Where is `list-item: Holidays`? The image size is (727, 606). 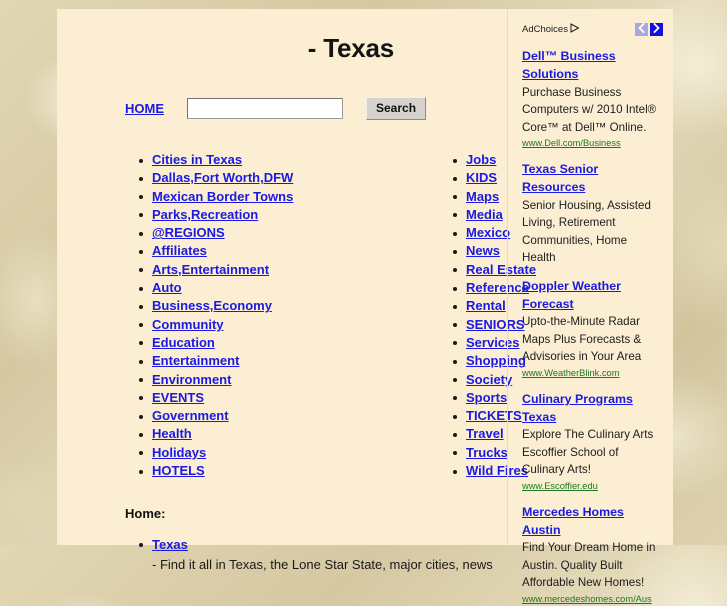
list-item: Holidays is located at coordinates (295, 453).